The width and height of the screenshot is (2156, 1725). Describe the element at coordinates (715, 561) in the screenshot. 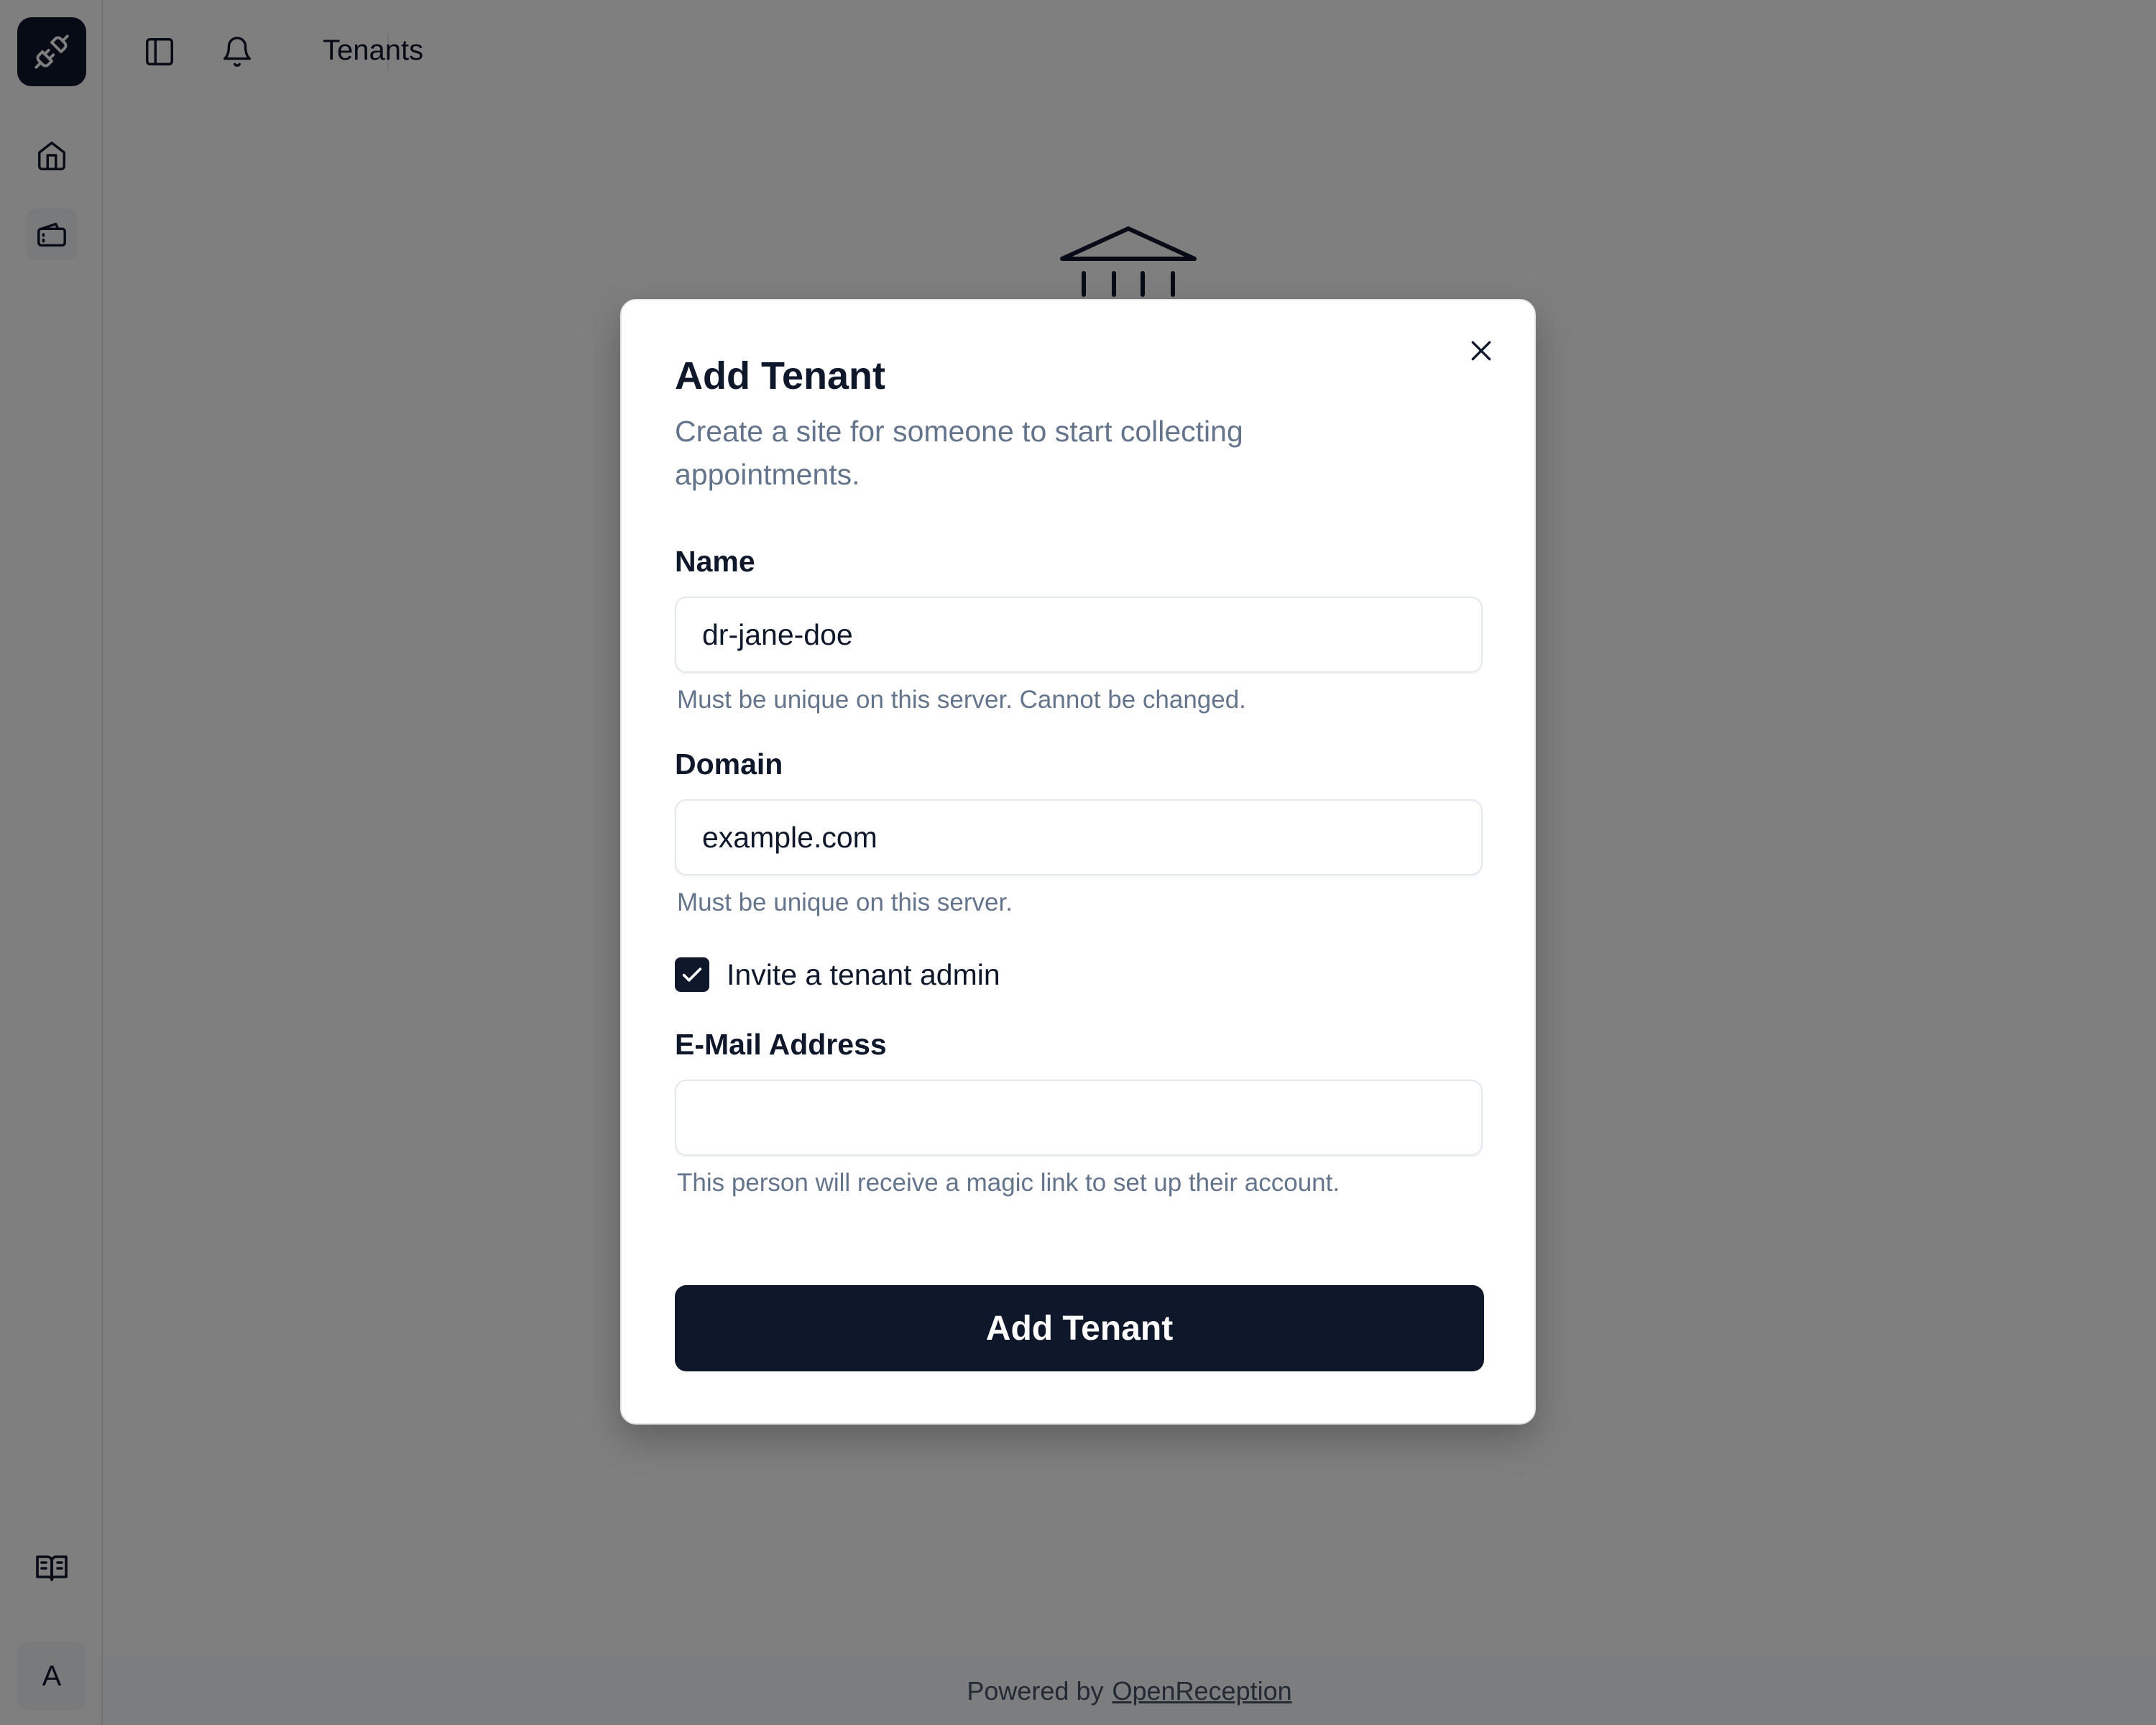

I see `name-label: Name` at that location.